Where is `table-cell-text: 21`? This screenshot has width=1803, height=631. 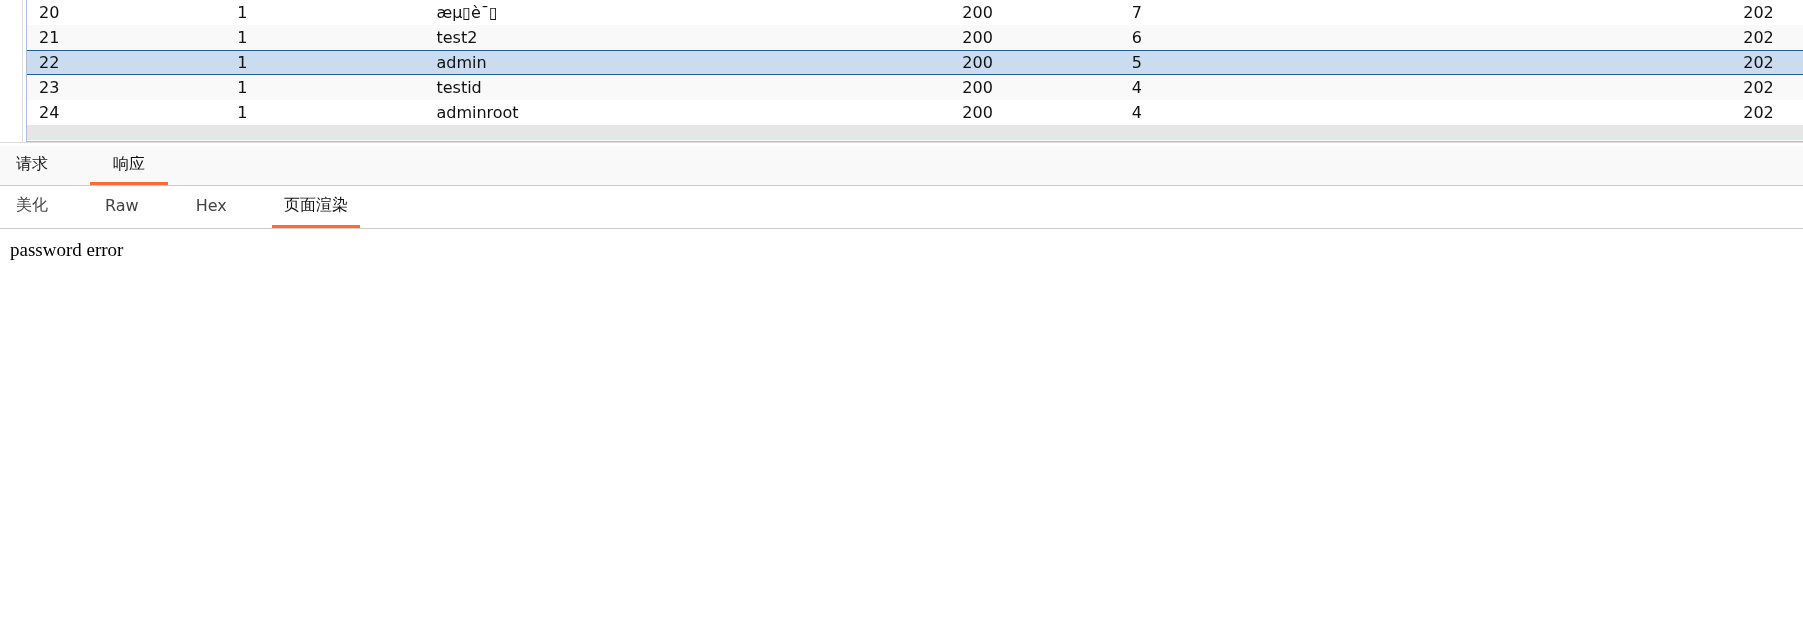 table-cell-text: 21 is located at coordinates (49, 37).